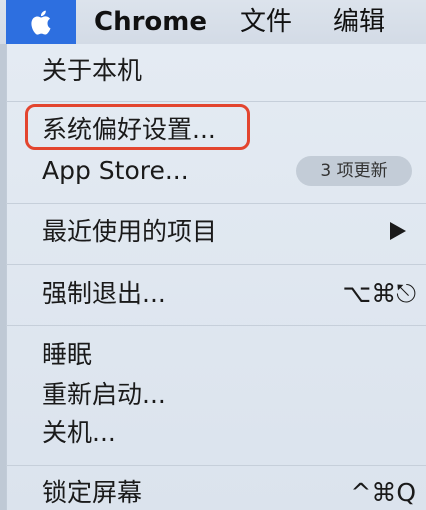 Image resolution: width=426 pixels, height=510 pixels. What do you see at coordinates (137, 127) in the screenshot?
I see `annotation-highlight-box` at bounding box center [137, 127].